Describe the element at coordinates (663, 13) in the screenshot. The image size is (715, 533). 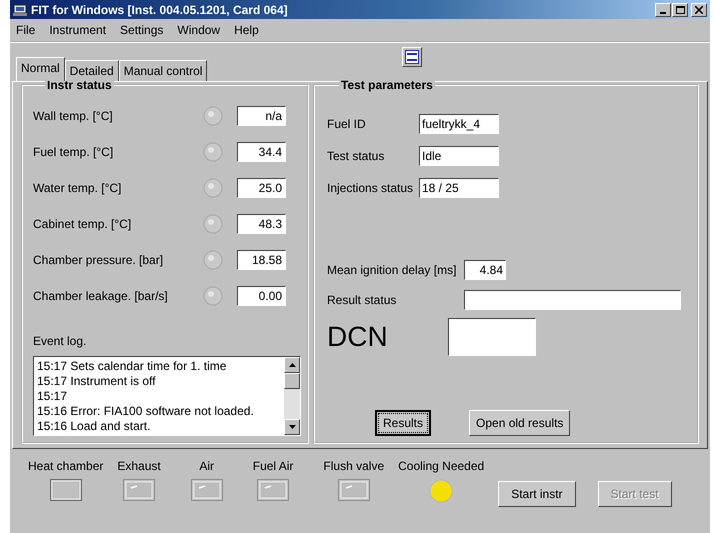
I see `minimize-icon` at that location.